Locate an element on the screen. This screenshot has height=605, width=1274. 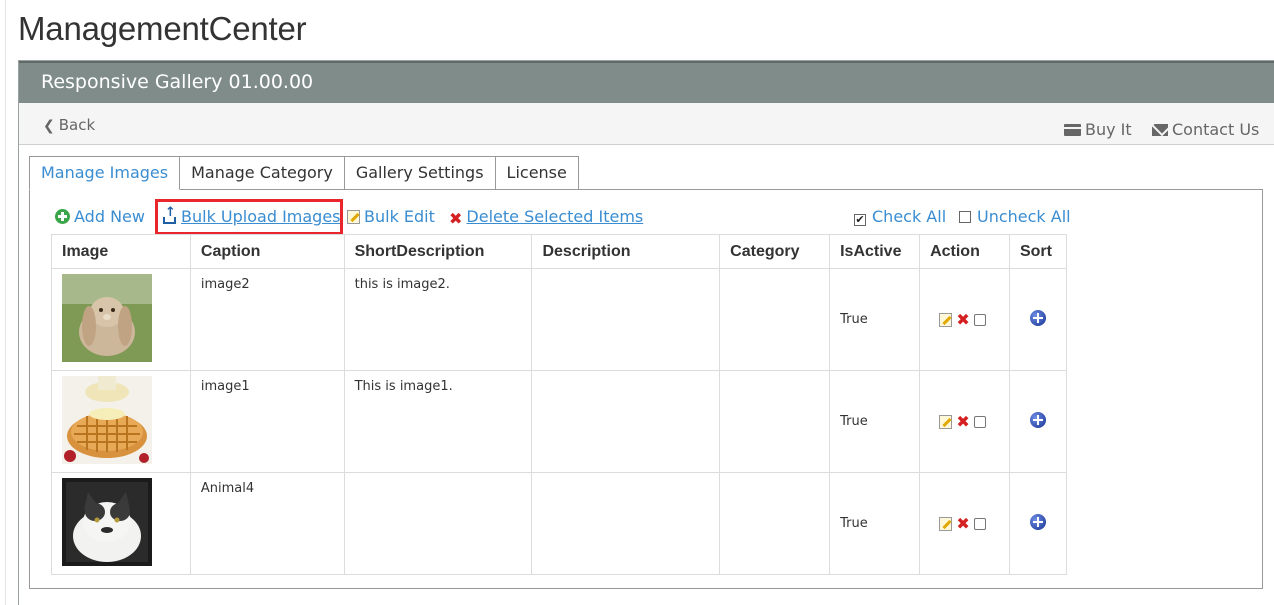
app-title: ManagementCenter is located at coordinates (162, 28).